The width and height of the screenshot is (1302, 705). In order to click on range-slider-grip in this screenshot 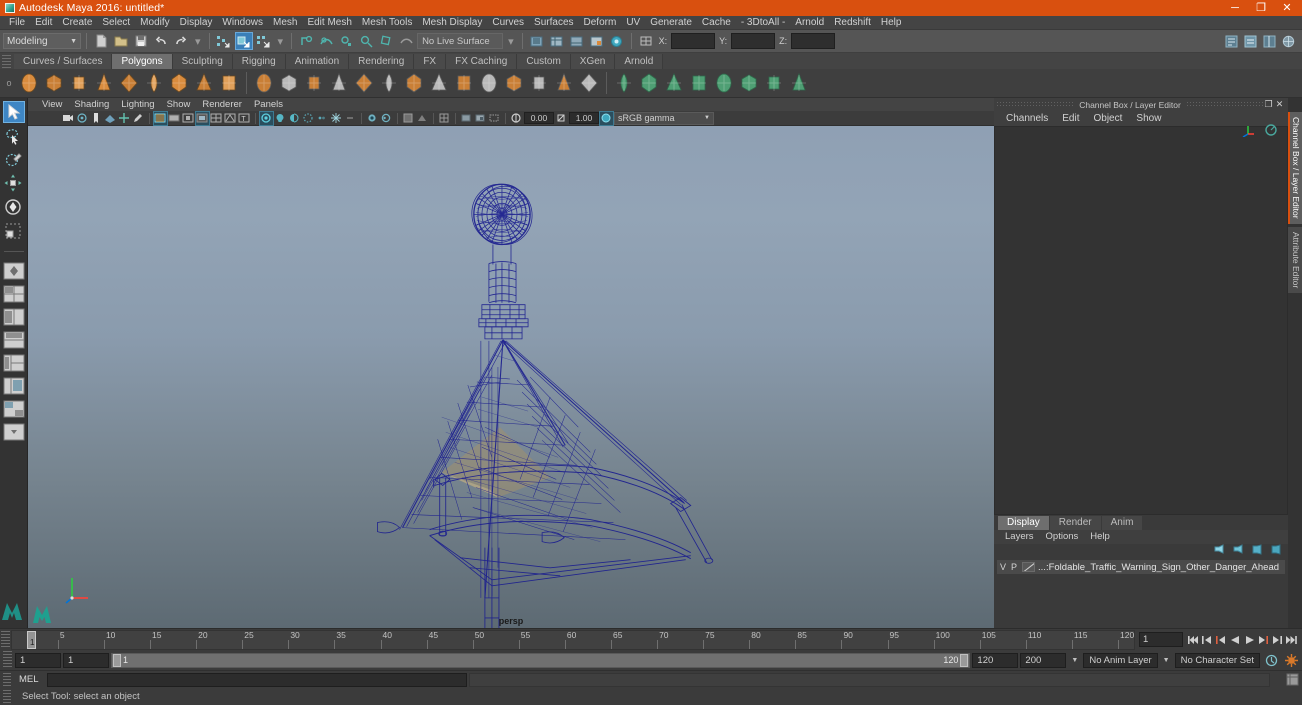, I will do `click(7, 660)`.